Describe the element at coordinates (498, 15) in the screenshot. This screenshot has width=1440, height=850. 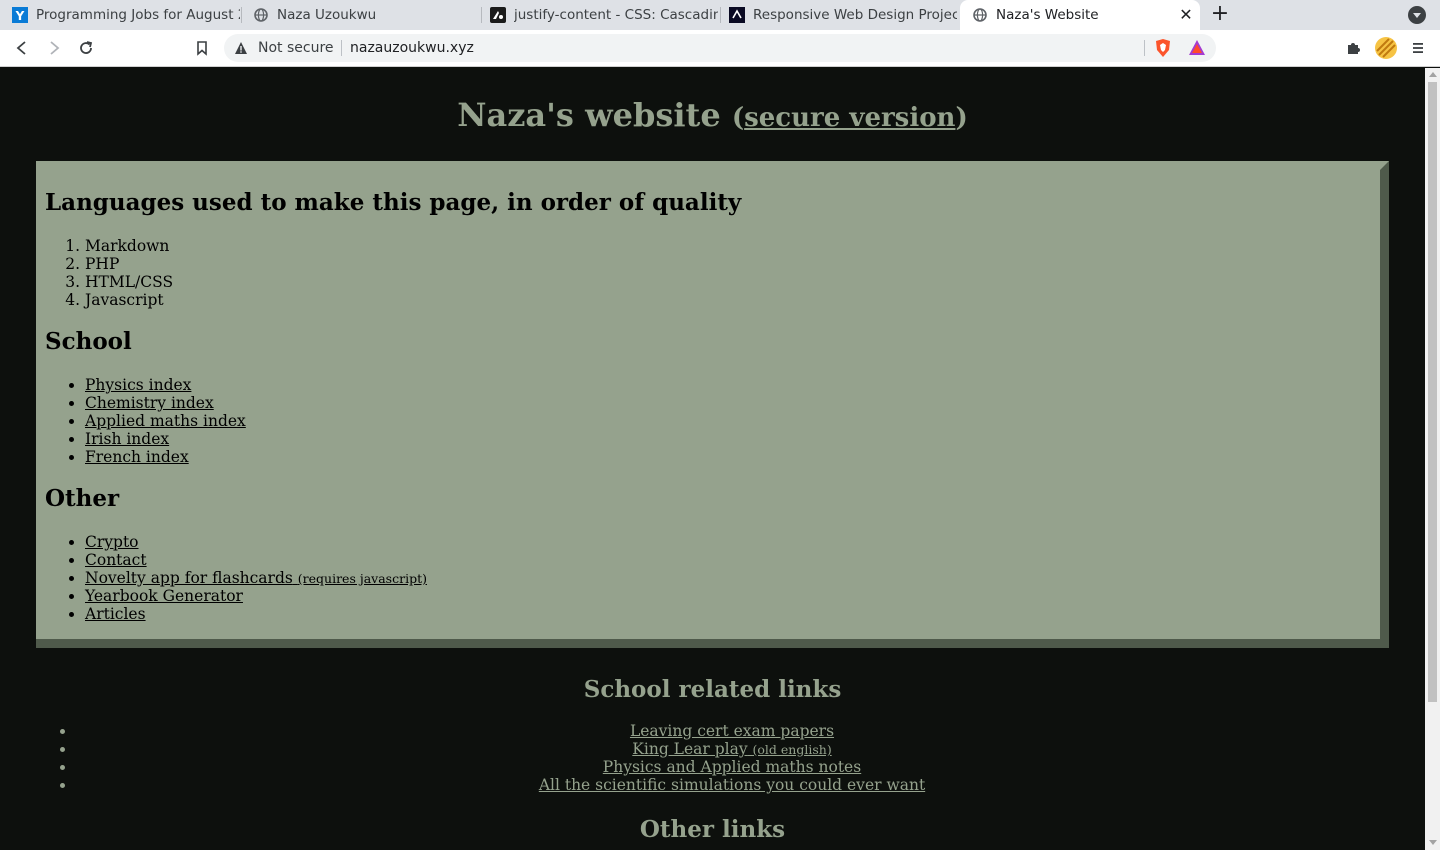
I see `mdn-icon` at that location.